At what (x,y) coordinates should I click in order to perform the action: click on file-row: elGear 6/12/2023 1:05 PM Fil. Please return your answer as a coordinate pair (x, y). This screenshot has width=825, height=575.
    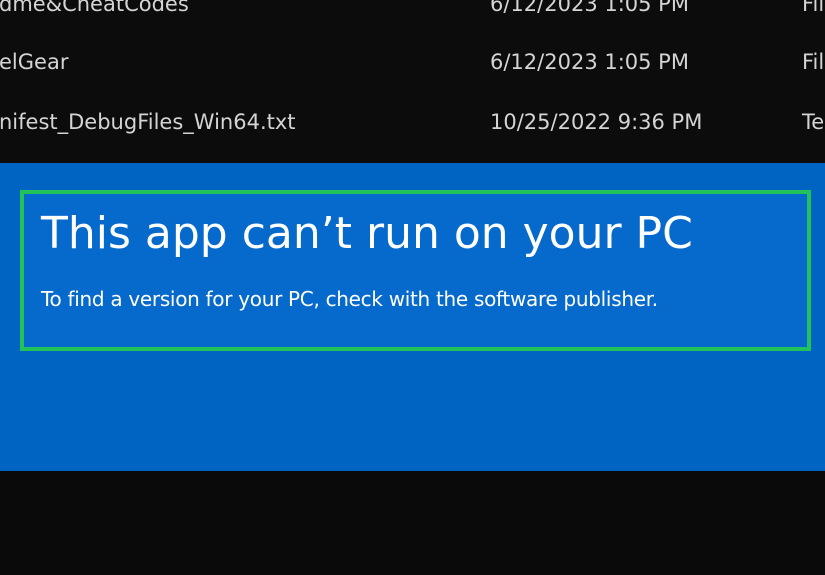
    Looking at the image, I should click on (412, 62).